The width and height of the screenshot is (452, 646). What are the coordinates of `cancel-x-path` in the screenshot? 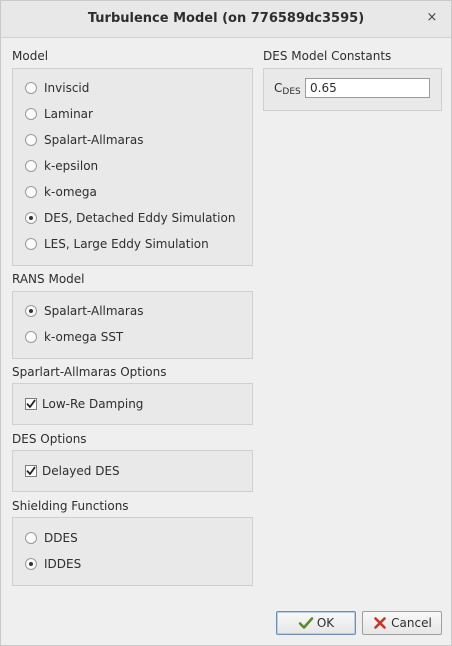 It's located at (380, 623).